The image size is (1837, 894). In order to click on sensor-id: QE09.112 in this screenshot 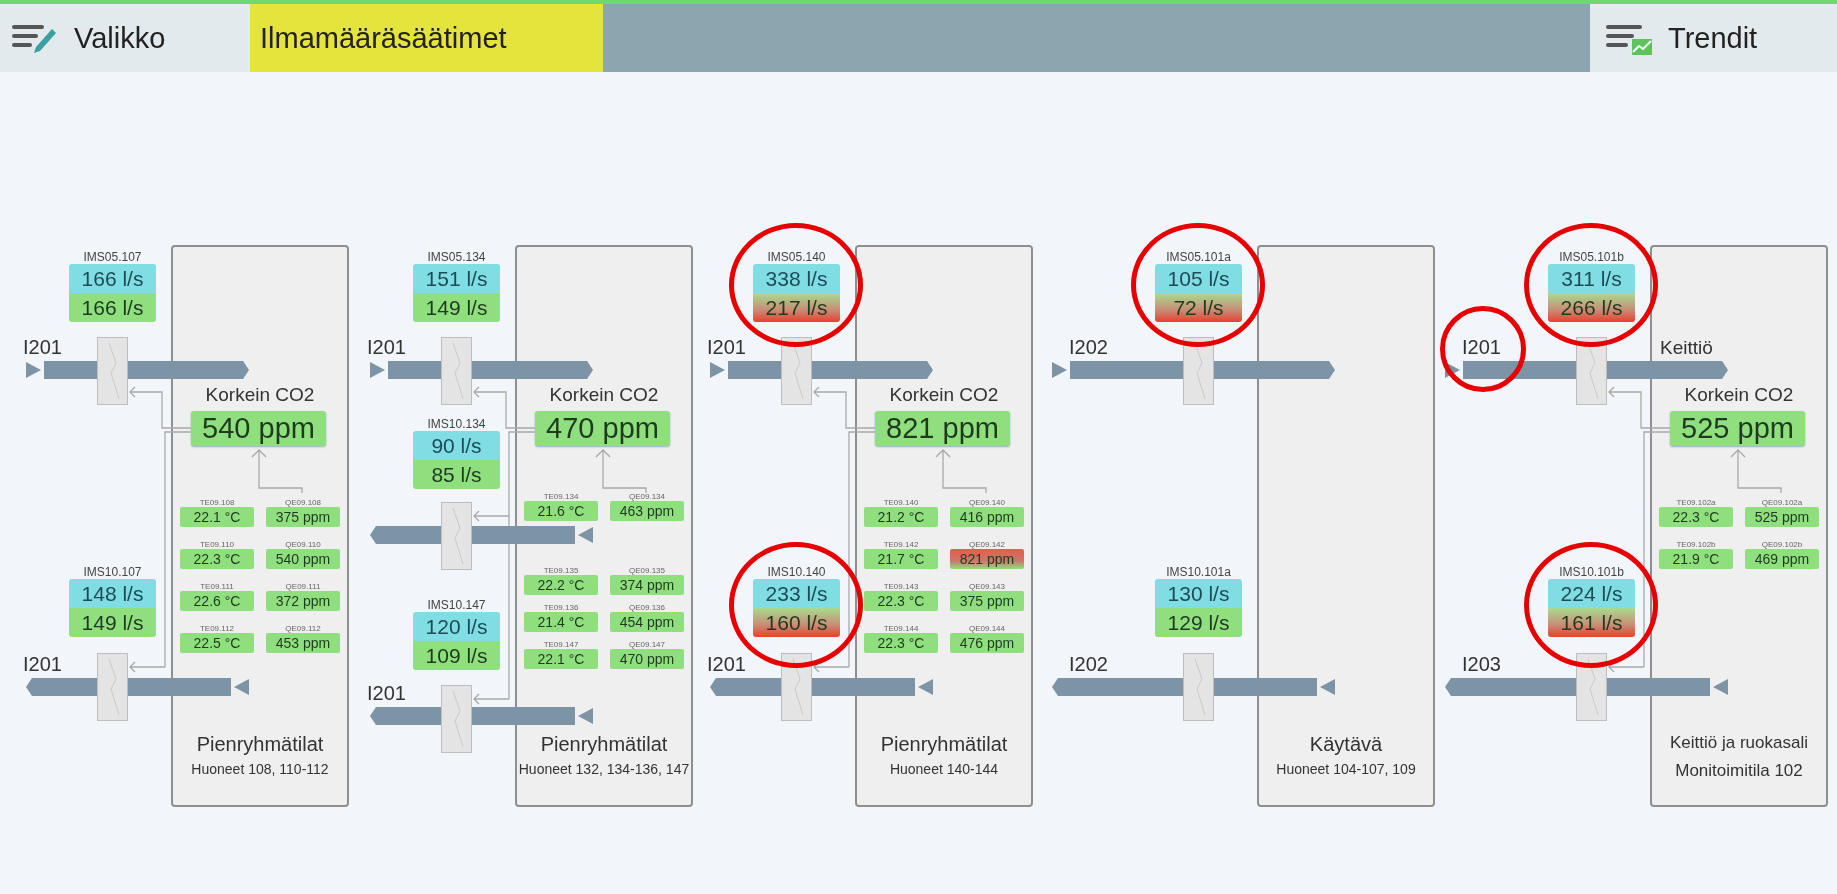, I will do `click(303, 628)`.